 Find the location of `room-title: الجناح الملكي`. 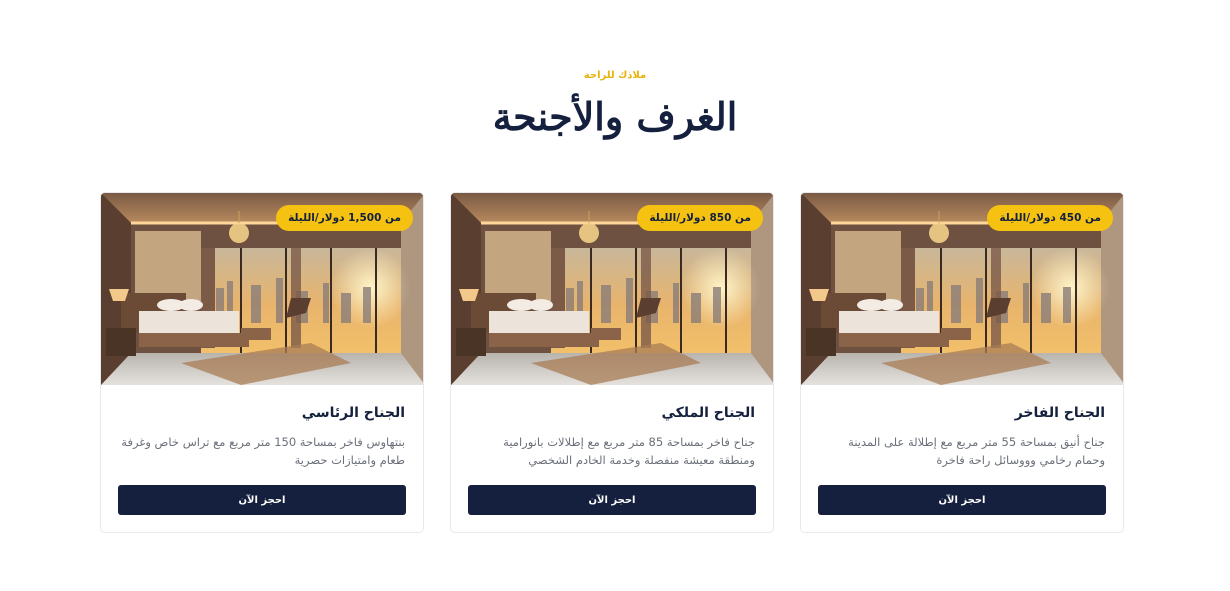

room-title: الجناح الملكي is located at coordinates (708, 413).